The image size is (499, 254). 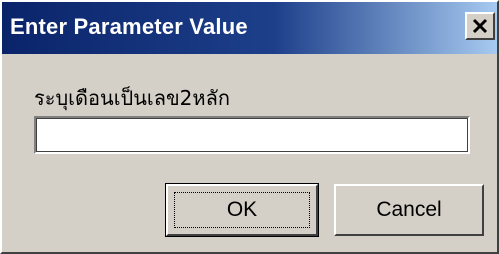 I want to click on ok-button: OK, so click(x=242, y=210).